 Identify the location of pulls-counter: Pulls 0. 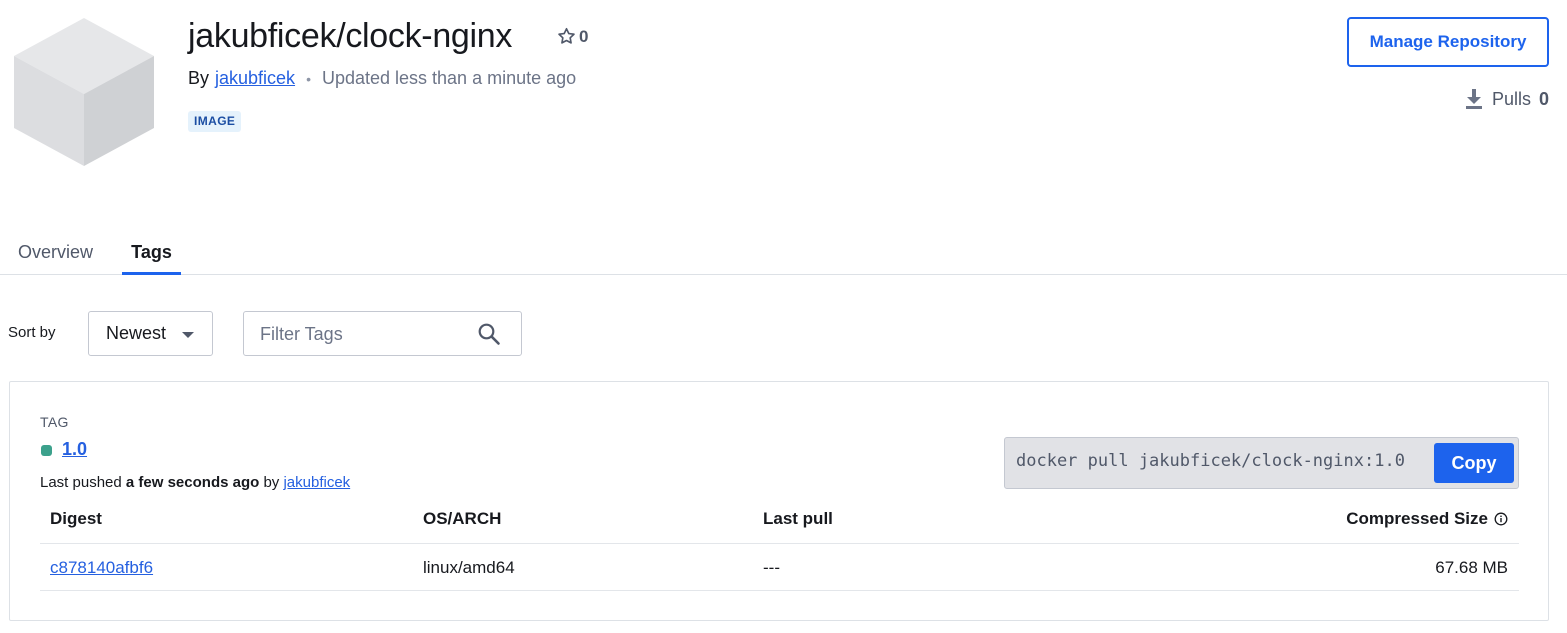
(1506, 99).